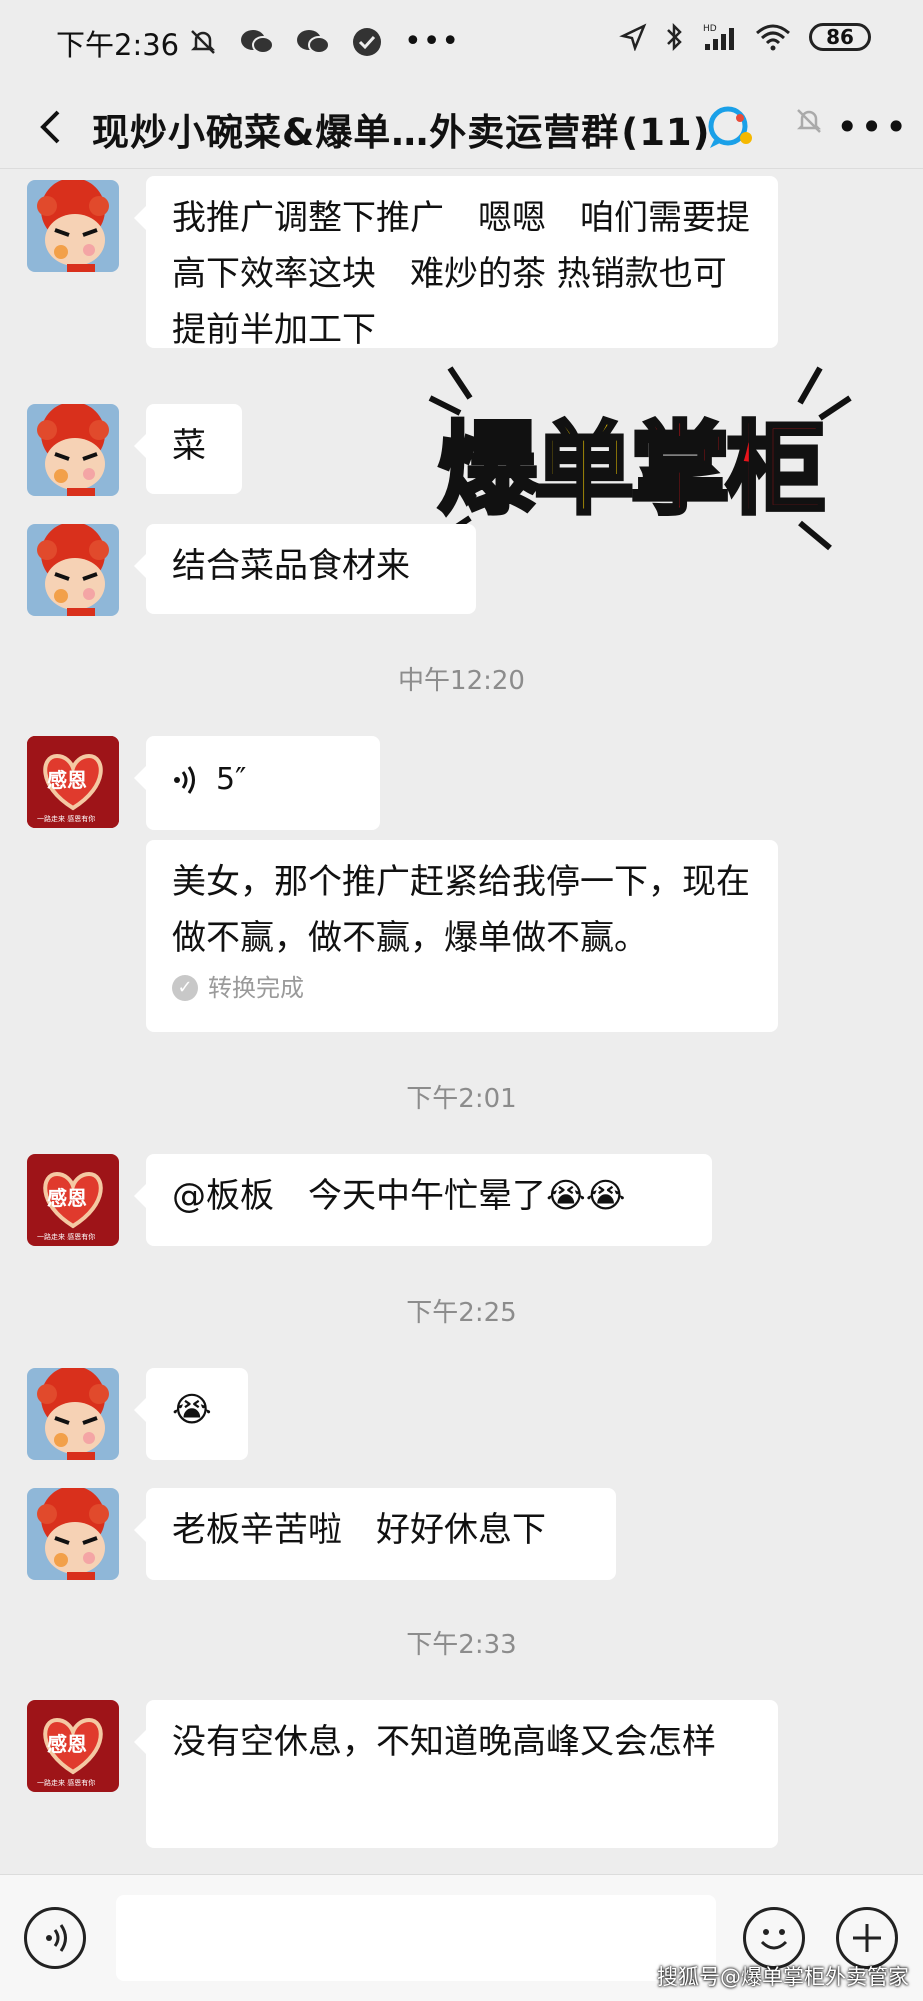 Image resolution: width=923 pixels, height=2001 pixels. Describe the element at coordinates (203, 41) in the screenshot. I see `mute-bell-icon` at that location.